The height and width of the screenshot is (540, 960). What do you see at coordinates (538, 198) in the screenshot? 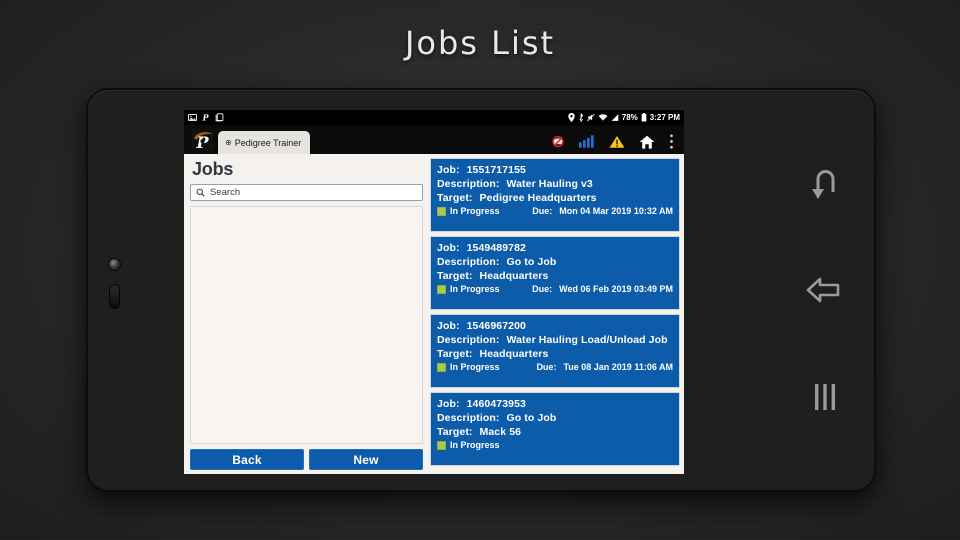
I see `target-value: Pedigree Headquarters` at bounding box center [538, 198].